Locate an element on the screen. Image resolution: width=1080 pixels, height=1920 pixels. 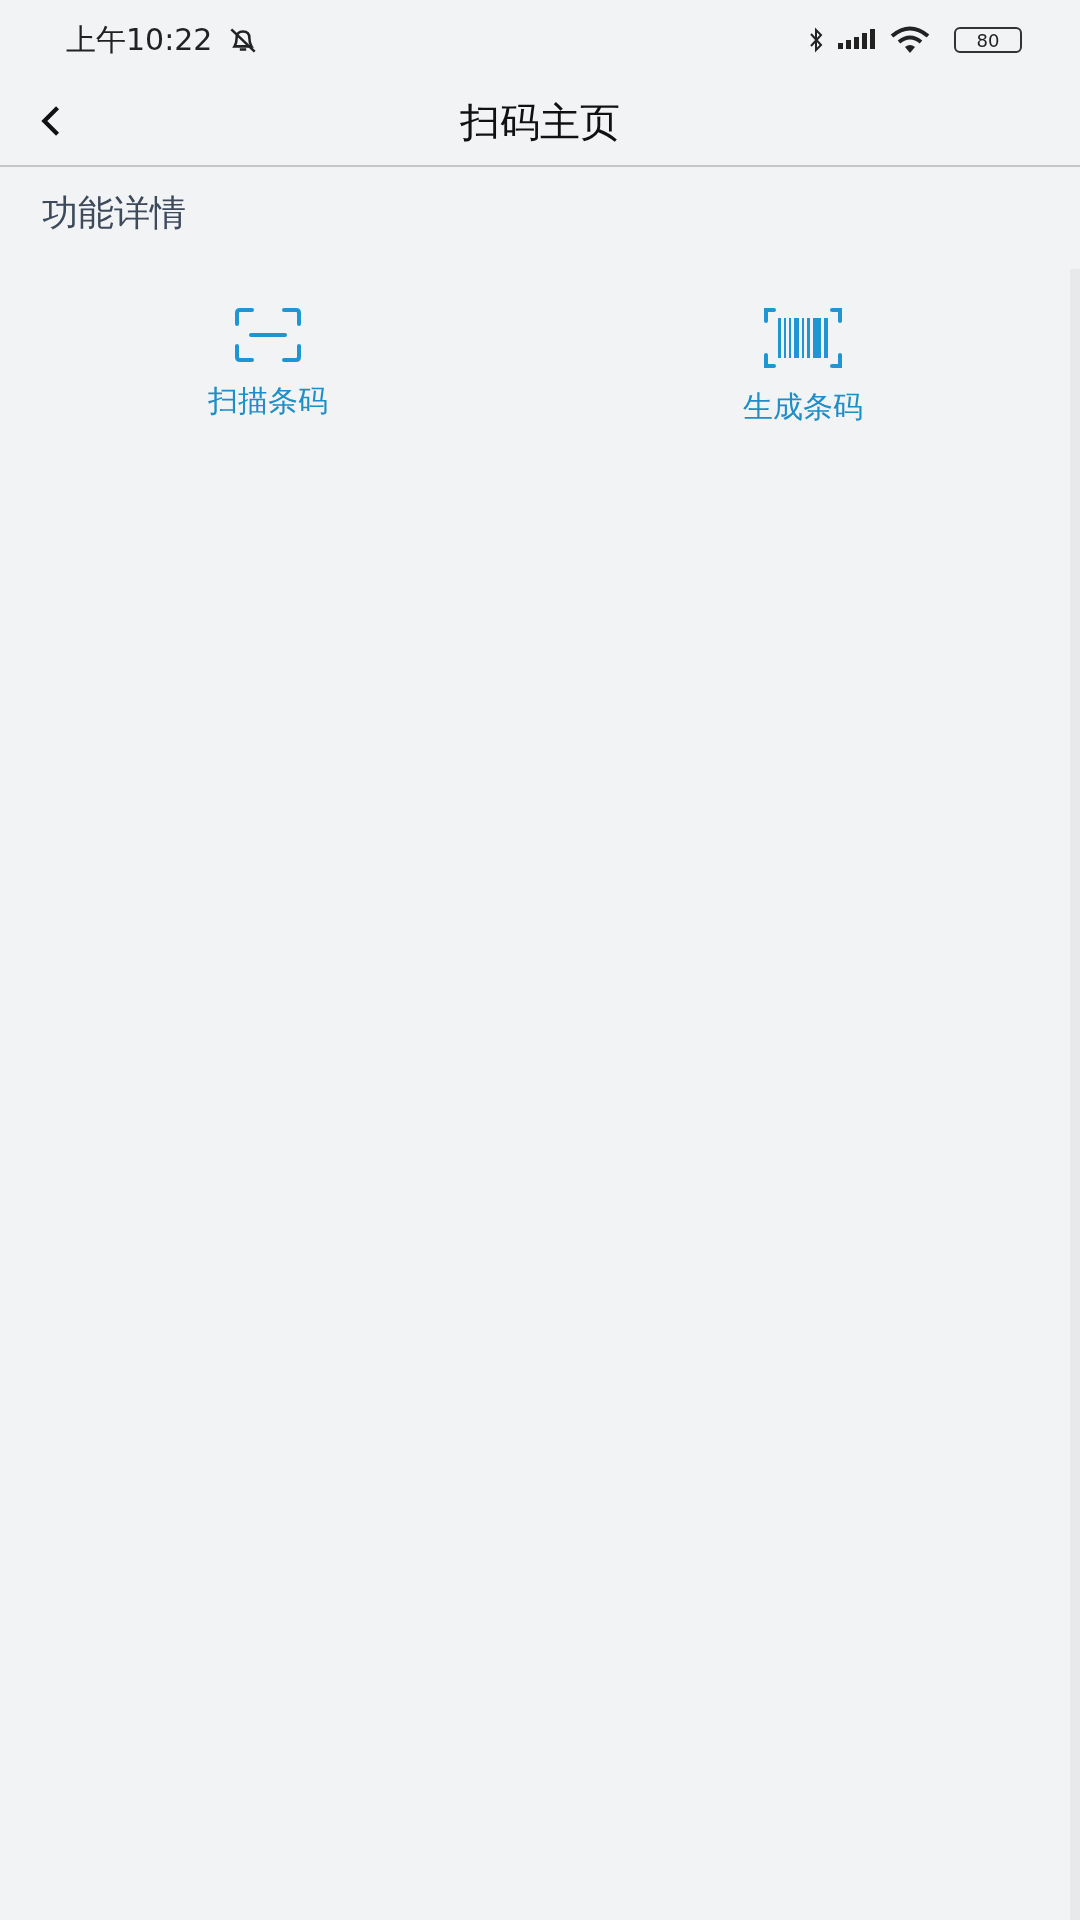
page-title: 扫码主页 is located at coordinates (540, 122).